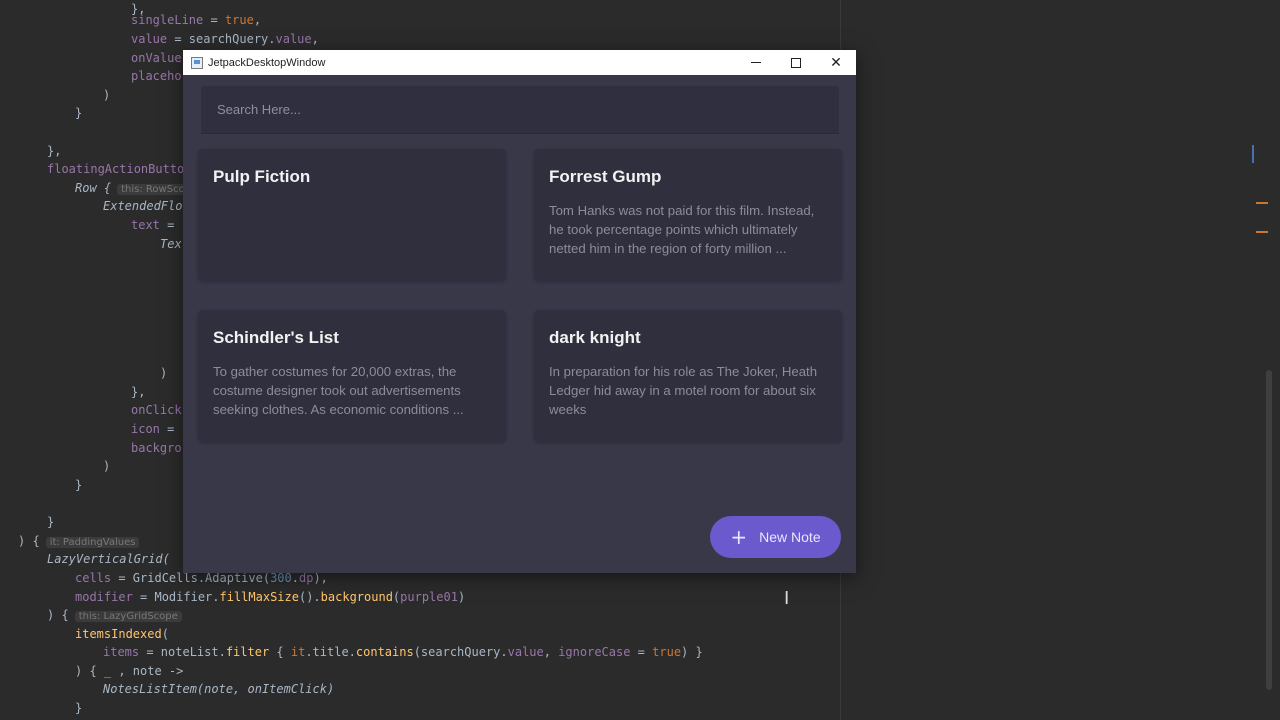  What do you see at coordinates (594, 652) in the screenshot?
I see `code-token: ignoreCase` at bounding box center [594, 652].